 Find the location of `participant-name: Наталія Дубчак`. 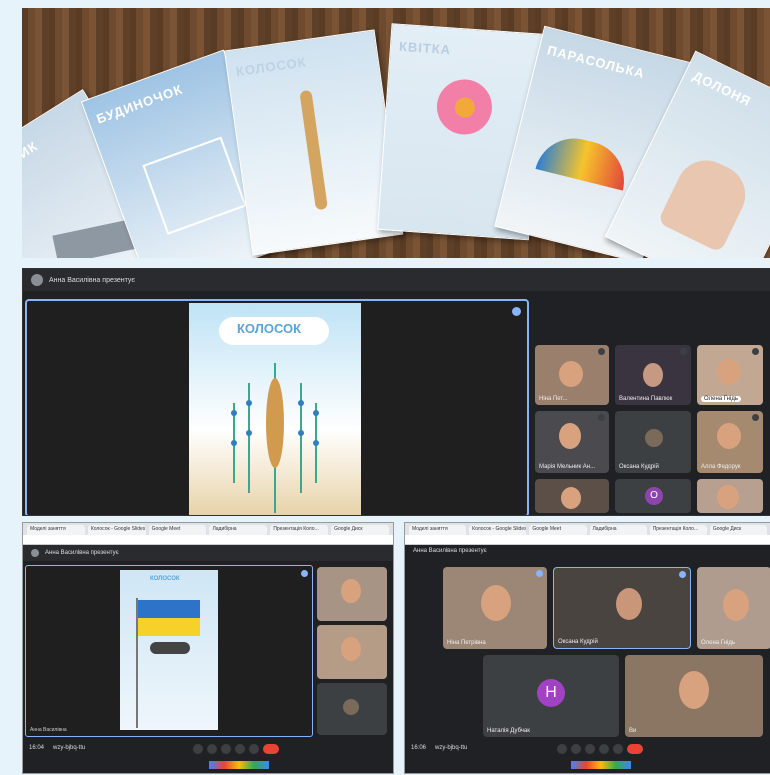

participant-name: Наталія Дубчак is located at coordinates (508, 731).